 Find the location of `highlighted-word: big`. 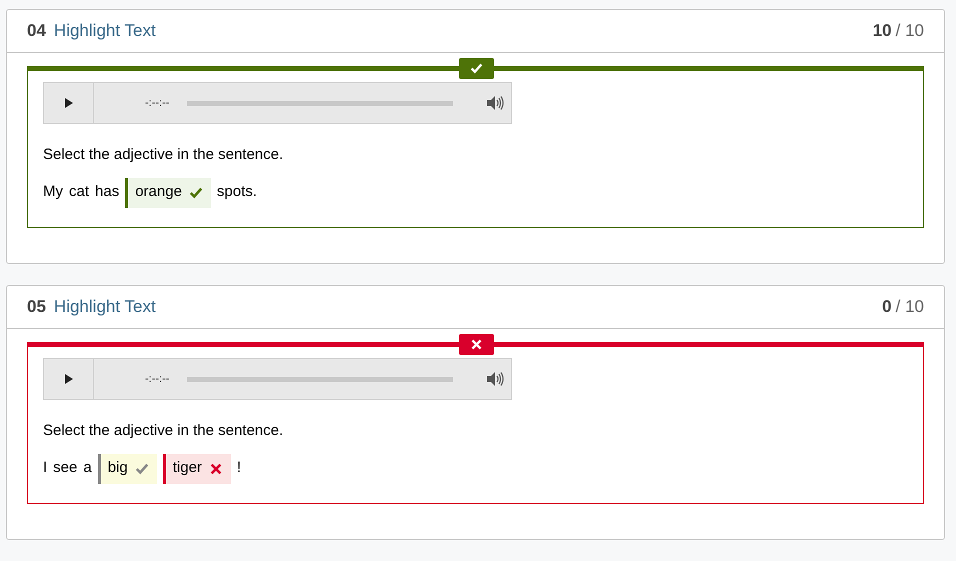

highlighted-word: big is located at coordinates (127, 469).